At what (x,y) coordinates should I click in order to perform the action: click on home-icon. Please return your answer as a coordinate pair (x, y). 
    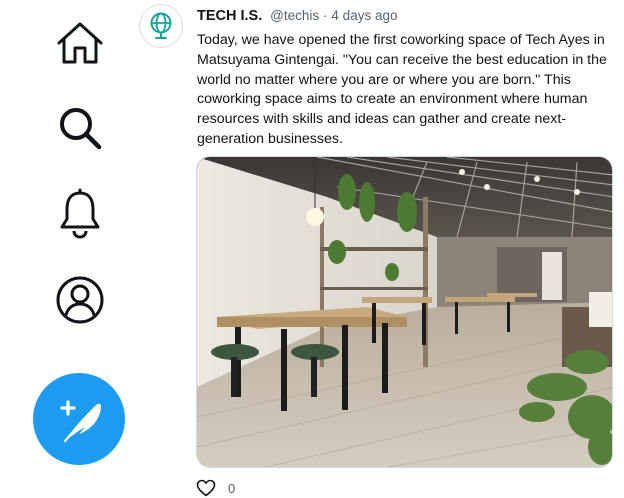
    Looking at the image, I should click on (80, 43).